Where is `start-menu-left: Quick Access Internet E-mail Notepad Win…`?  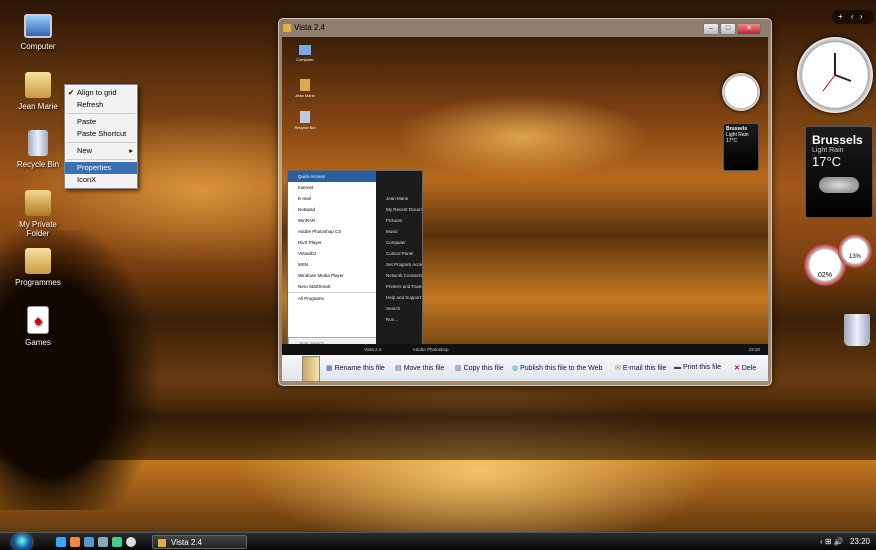
start-menu-left: Quick Access Internet E-mail Notepad Win… is located at coordinates (333, 260).